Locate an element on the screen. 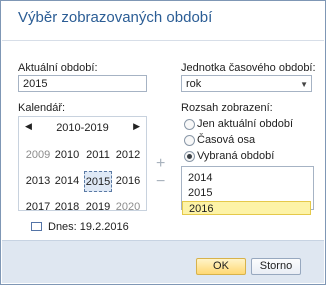  calendar-label: Kalendář: is located at coordinates (42, 108).